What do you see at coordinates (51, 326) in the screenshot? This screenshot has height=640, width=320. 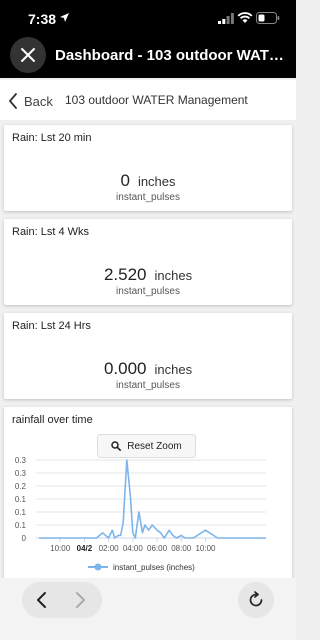 I see `card-title: Rain: Lst 24 Hrs` at bounding box center [51, 326].